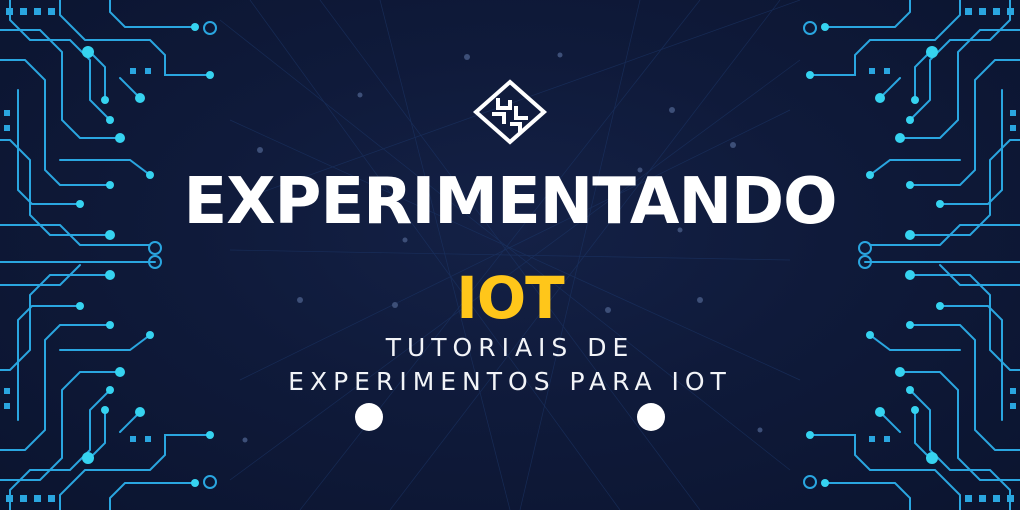 This screenshot has height=510, width=1020. I want to click on subtitle-line-2: EXPERIMENTOS PARA IOT, so click(510, 381).